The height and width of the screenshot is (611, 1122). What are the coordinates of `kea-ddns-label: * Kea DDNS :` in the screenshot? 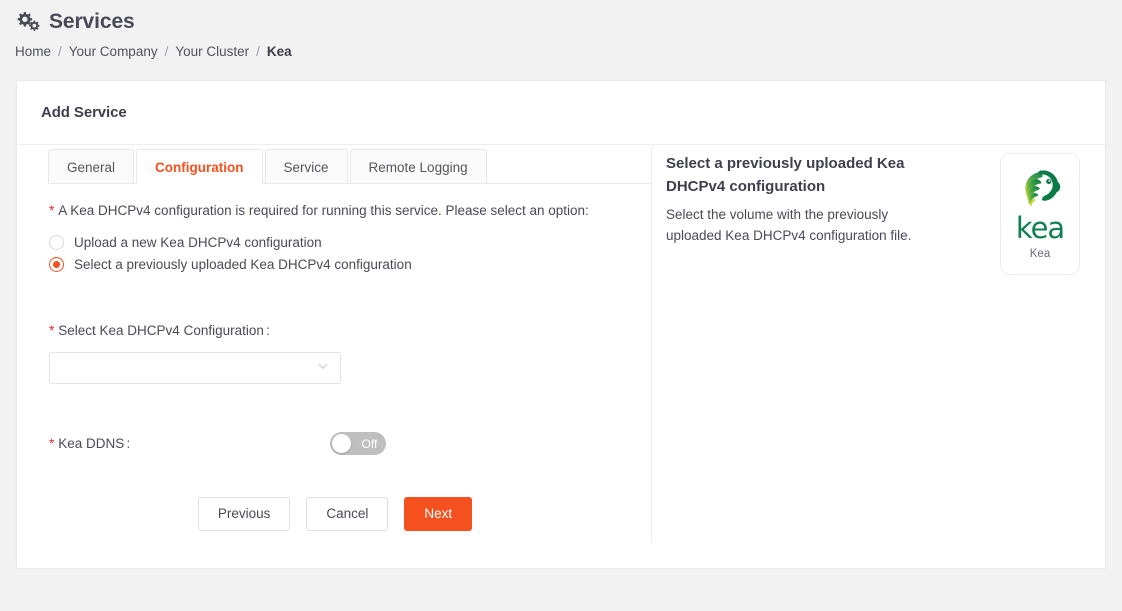 It's located at (89, 443).